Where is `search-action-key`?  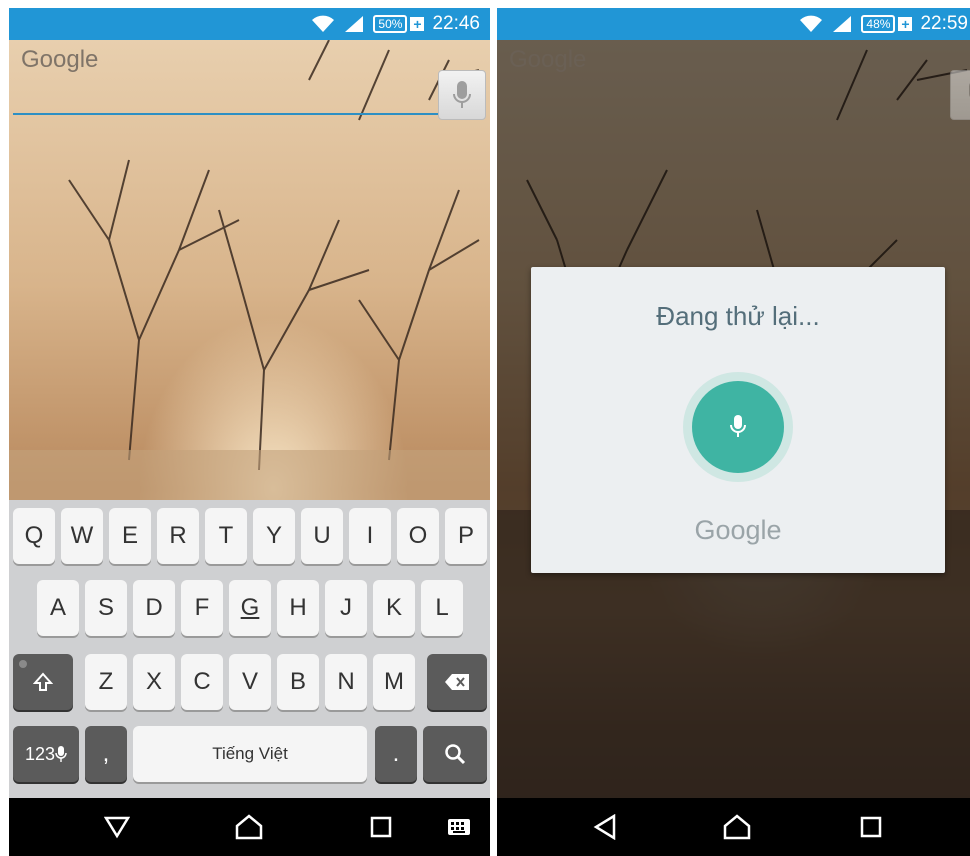
search-action-key is located at coordinates (455, 754).